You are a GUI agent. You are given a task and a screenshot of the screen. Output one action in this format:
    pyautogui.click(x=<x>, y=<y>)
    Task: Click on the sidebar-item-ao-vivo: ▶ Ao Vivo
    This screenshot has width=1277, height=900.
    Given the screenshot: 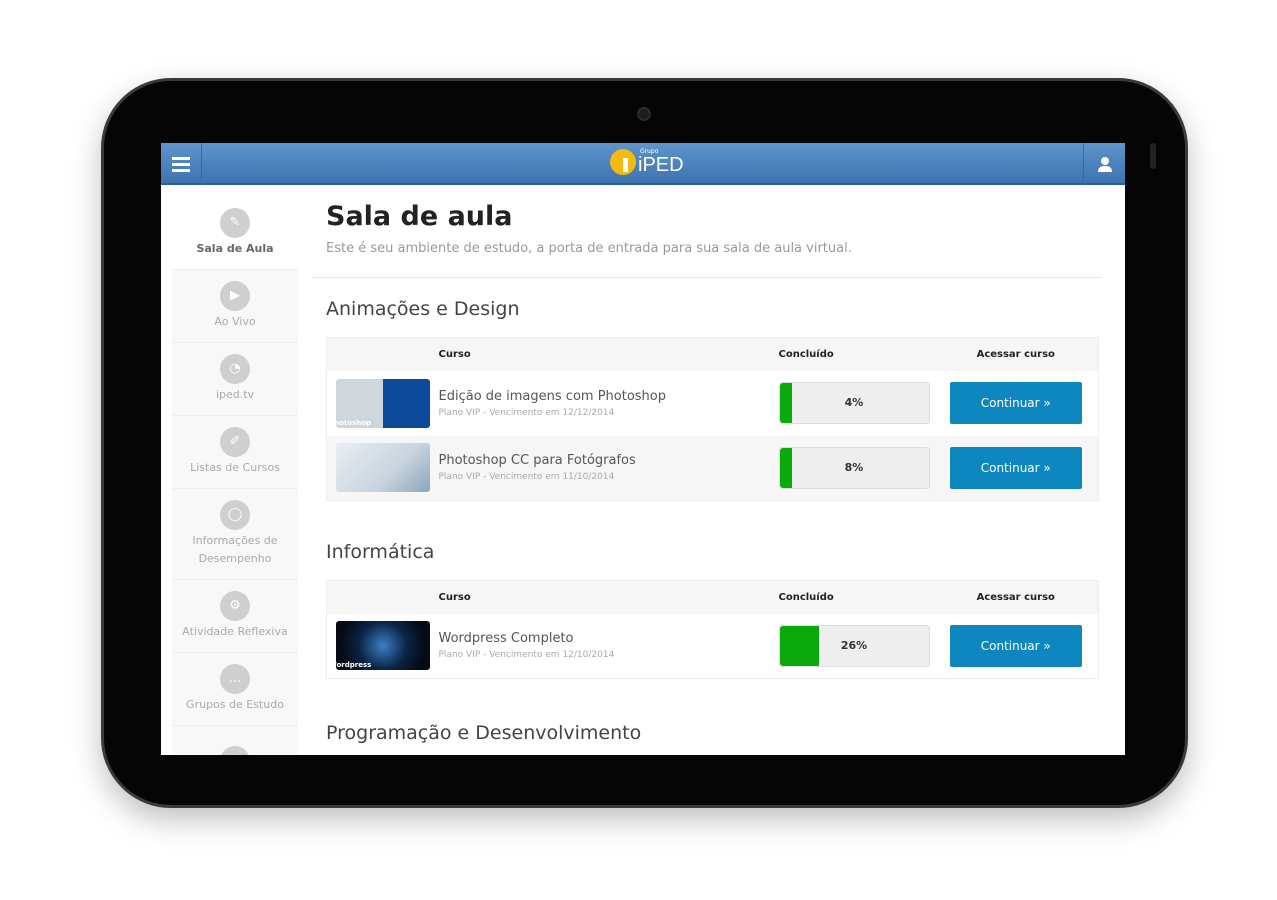 What is the action you would take?
    pyautogui.click(x=235, y=306)
    